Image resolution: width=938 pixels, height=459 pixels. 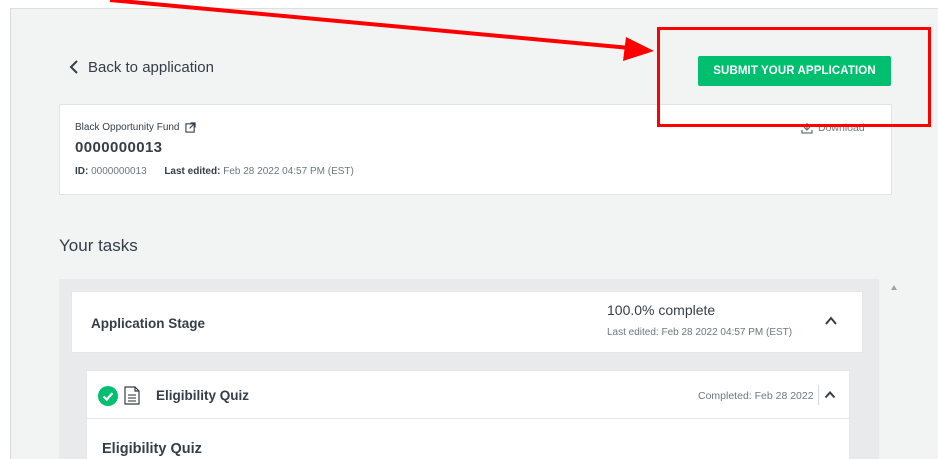 I want to click on id-value: 0000000013, so click(x=119, y=171).